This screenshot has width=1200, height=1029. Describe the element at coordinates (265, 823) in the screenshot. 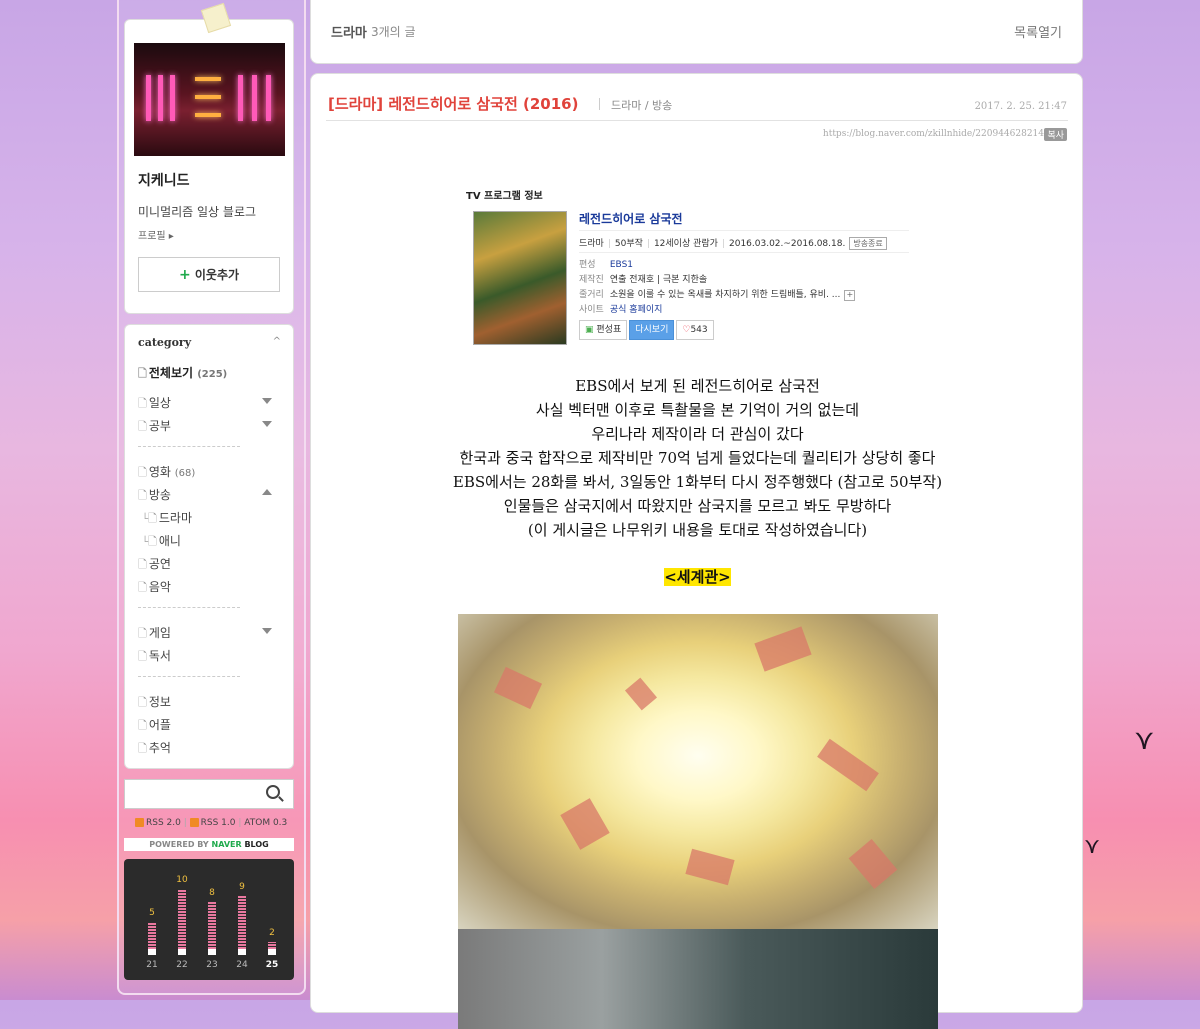

I see `atom-link: ATOM 0.3` at that location.